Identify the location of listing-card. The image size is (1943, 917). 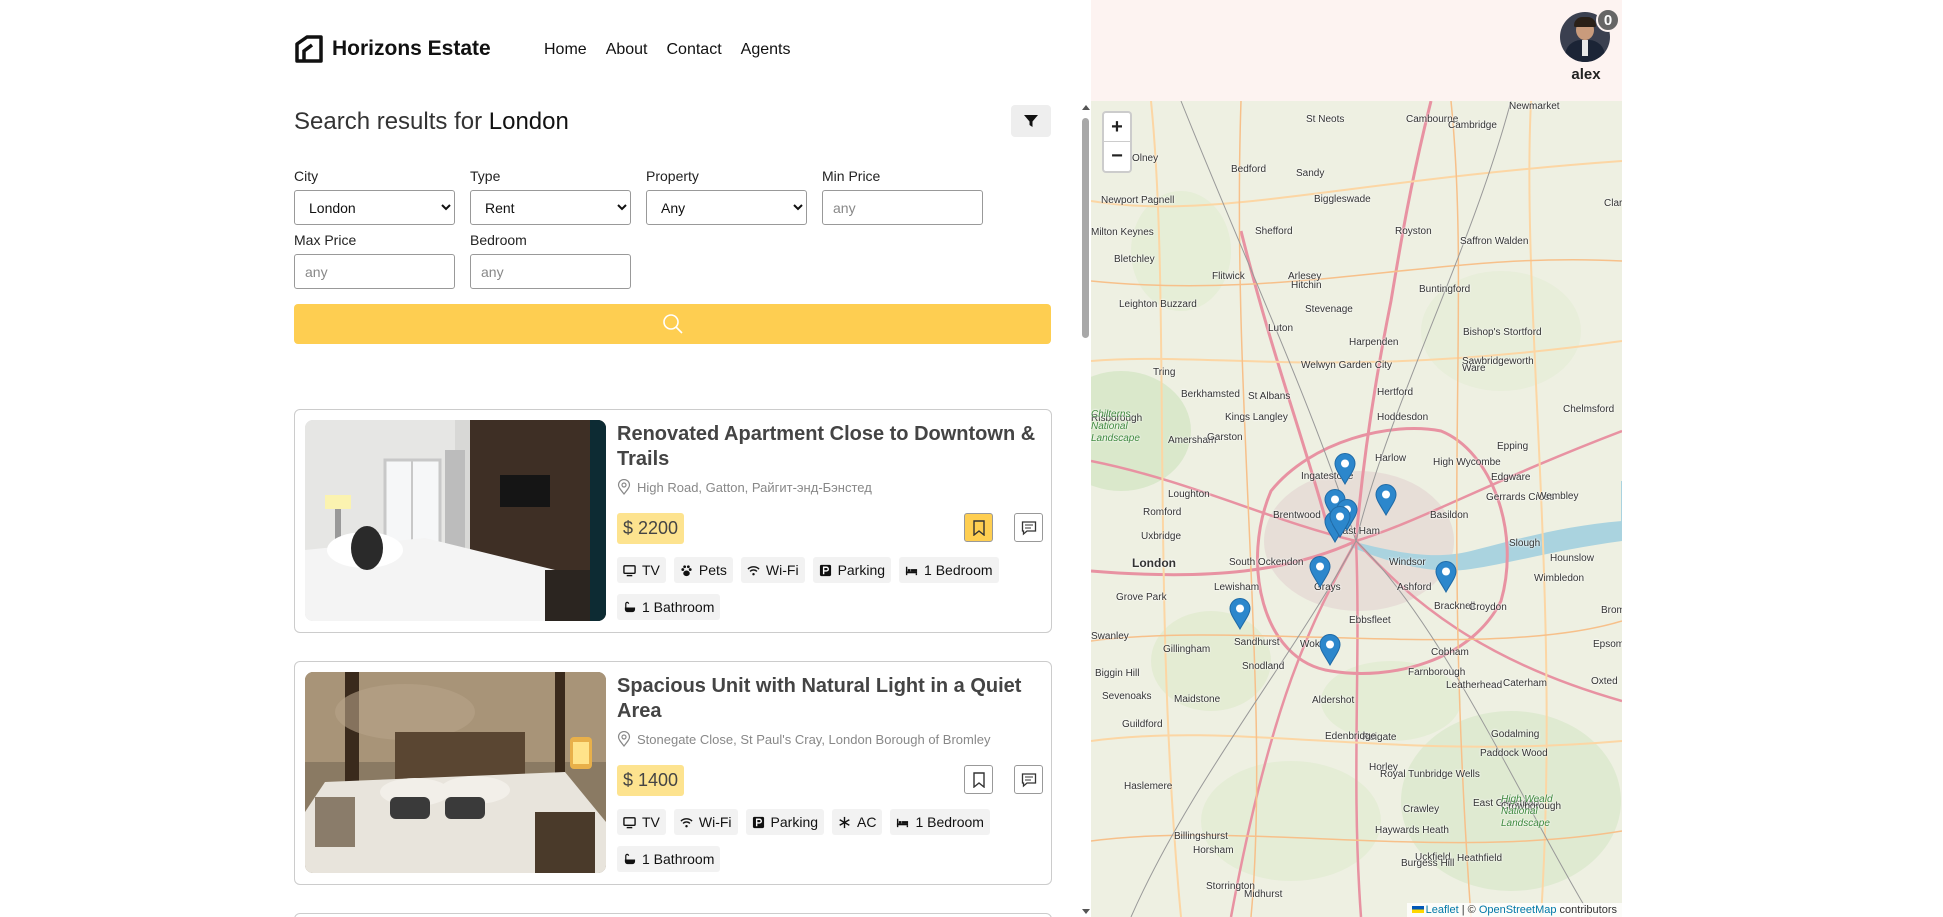
(673, 915).